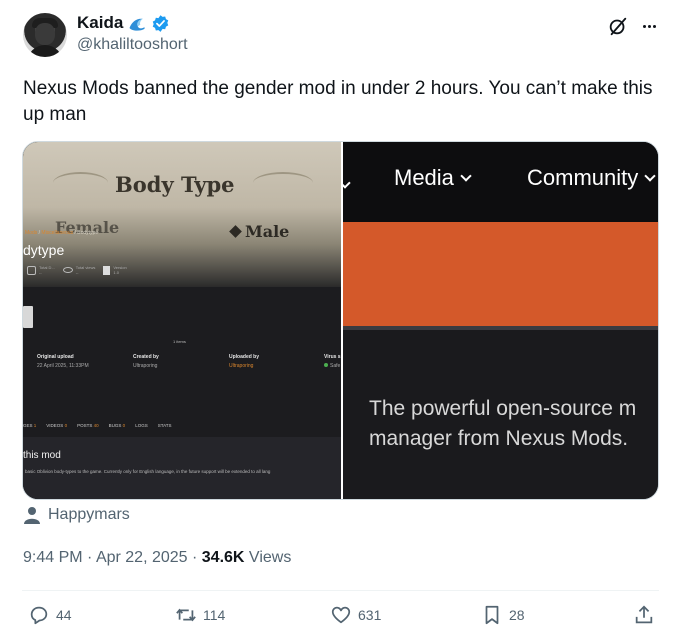 Image resolution: width=681 pixels, height=641 pixels. I want to click on nav-media: Media, so click(433, 178).